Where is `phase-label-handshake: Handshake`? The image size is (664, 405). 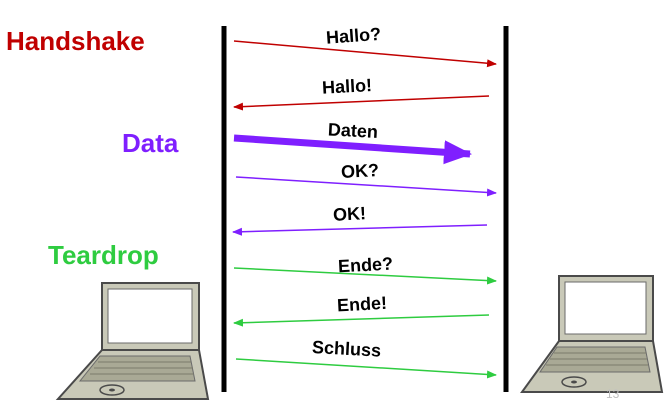 phase-label-handshake: Handshake is located at coordinates (75, 41).